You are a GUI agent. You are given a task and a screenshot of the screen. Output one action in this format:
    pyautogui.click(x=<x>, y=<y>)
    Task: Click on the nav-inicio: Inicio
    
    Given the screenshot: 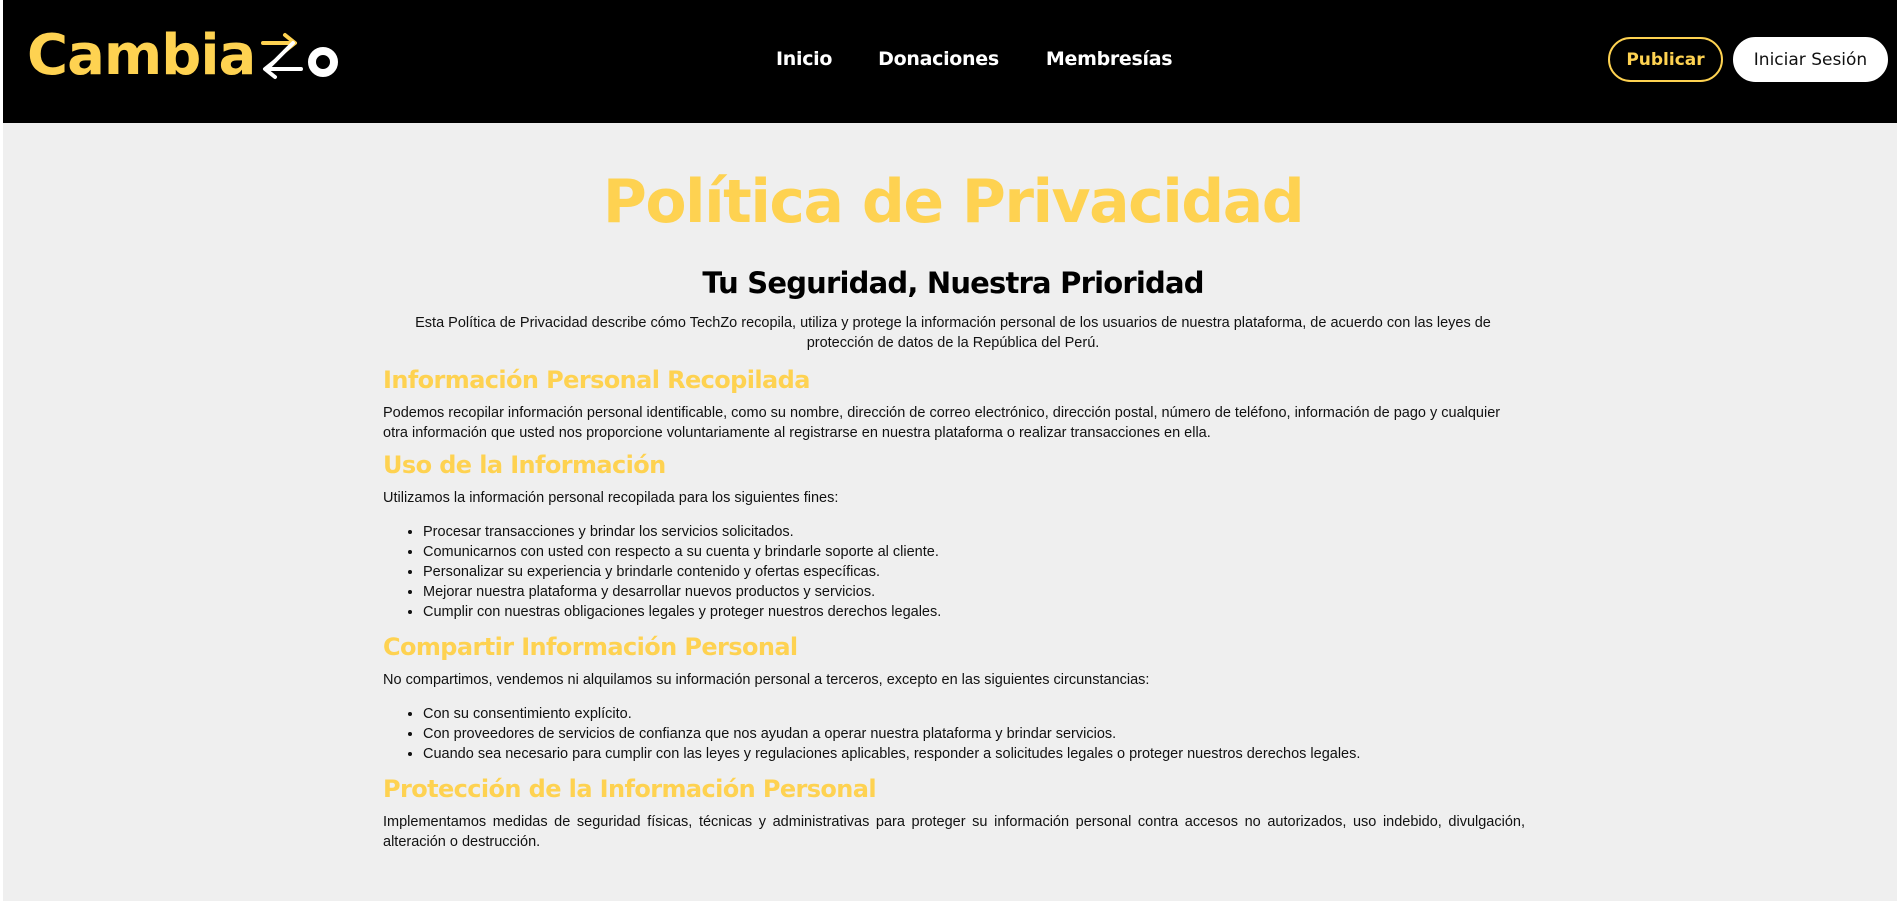 What is the action you would take?
    pyautogui.click(x=804, y=59)
    